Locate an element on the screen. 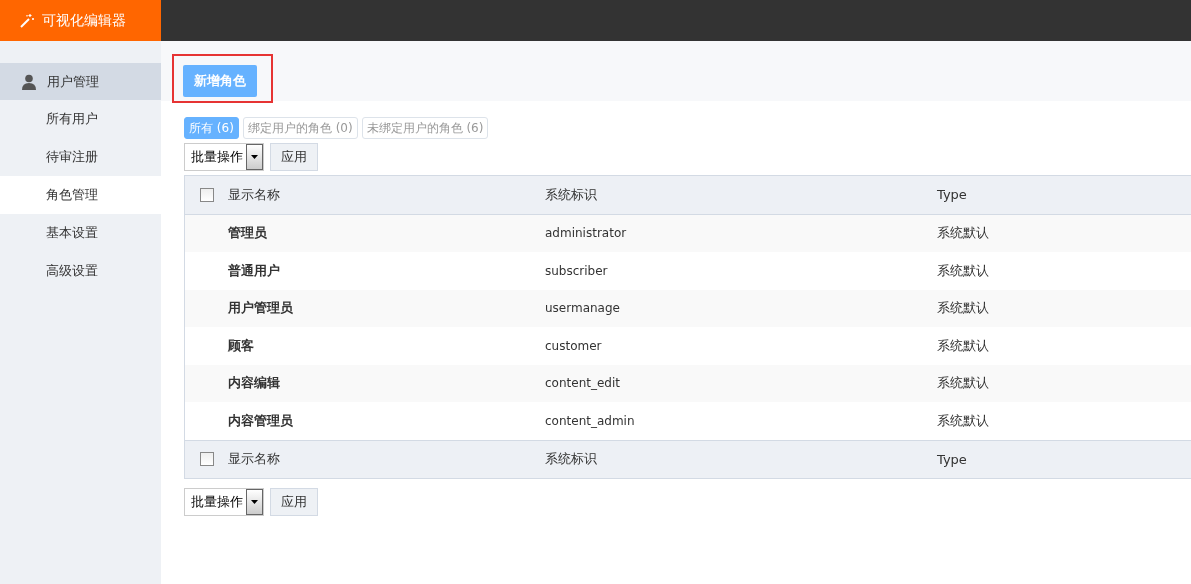 Image resolution: width=1191 pixels, height=584 pixels. user-icon is located at coordinates (29, 81).